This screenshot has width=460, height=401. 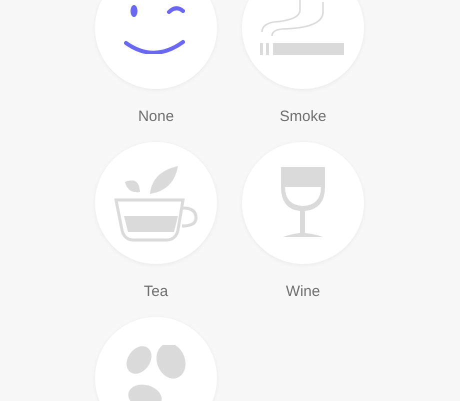 I want to click on cigarette-icon, so click(x=303, y=28).